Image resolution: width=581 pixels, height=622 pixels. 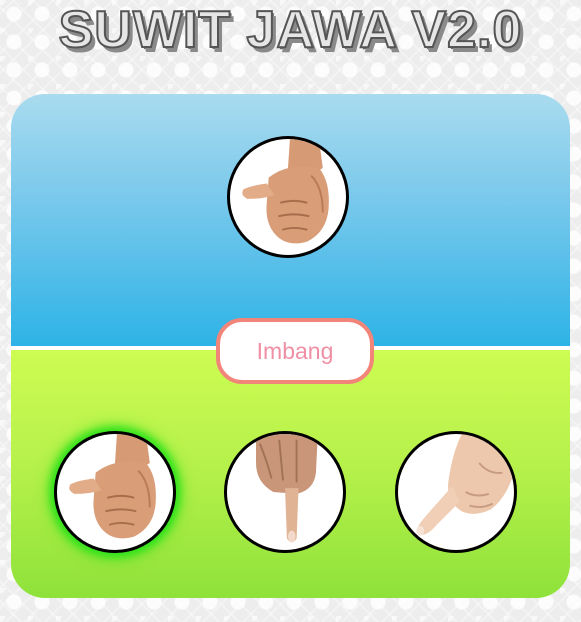 I want to click on index-finger-down-icon, so click(x=287, y=488).